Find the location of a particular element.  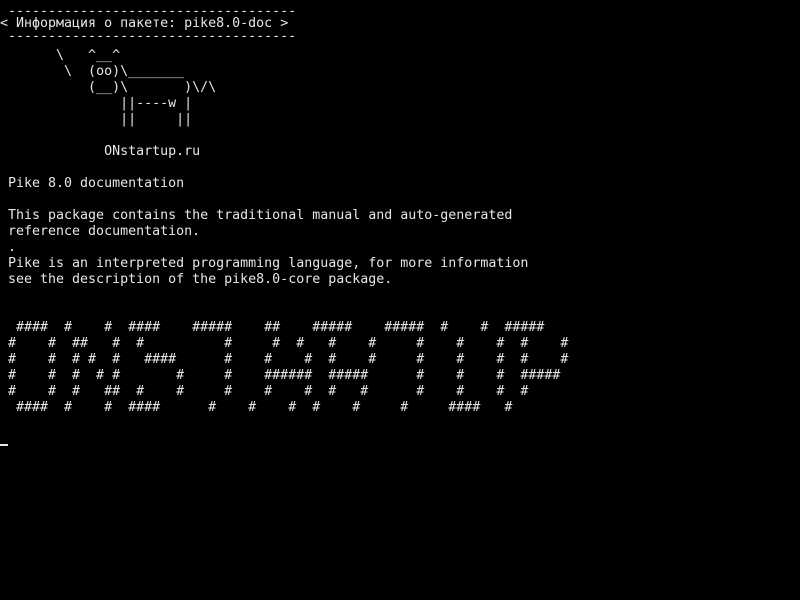

banner-line: # # # # # # # ###### ##### # # # ##### is located at coordinates (284, 375).